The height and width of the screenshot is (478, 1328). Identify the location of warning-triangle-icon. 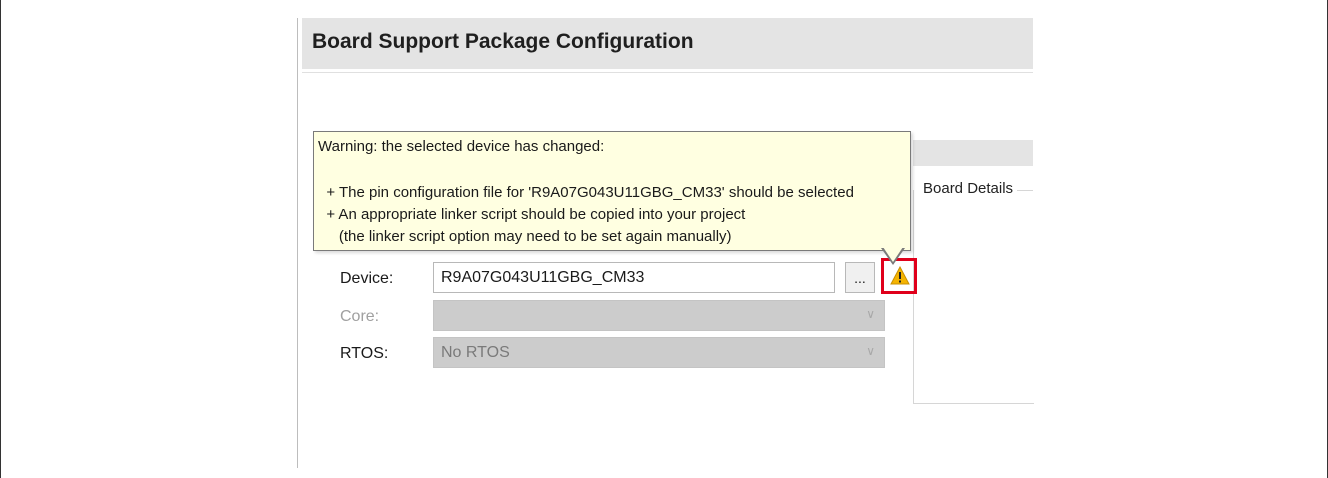
(900, 275).